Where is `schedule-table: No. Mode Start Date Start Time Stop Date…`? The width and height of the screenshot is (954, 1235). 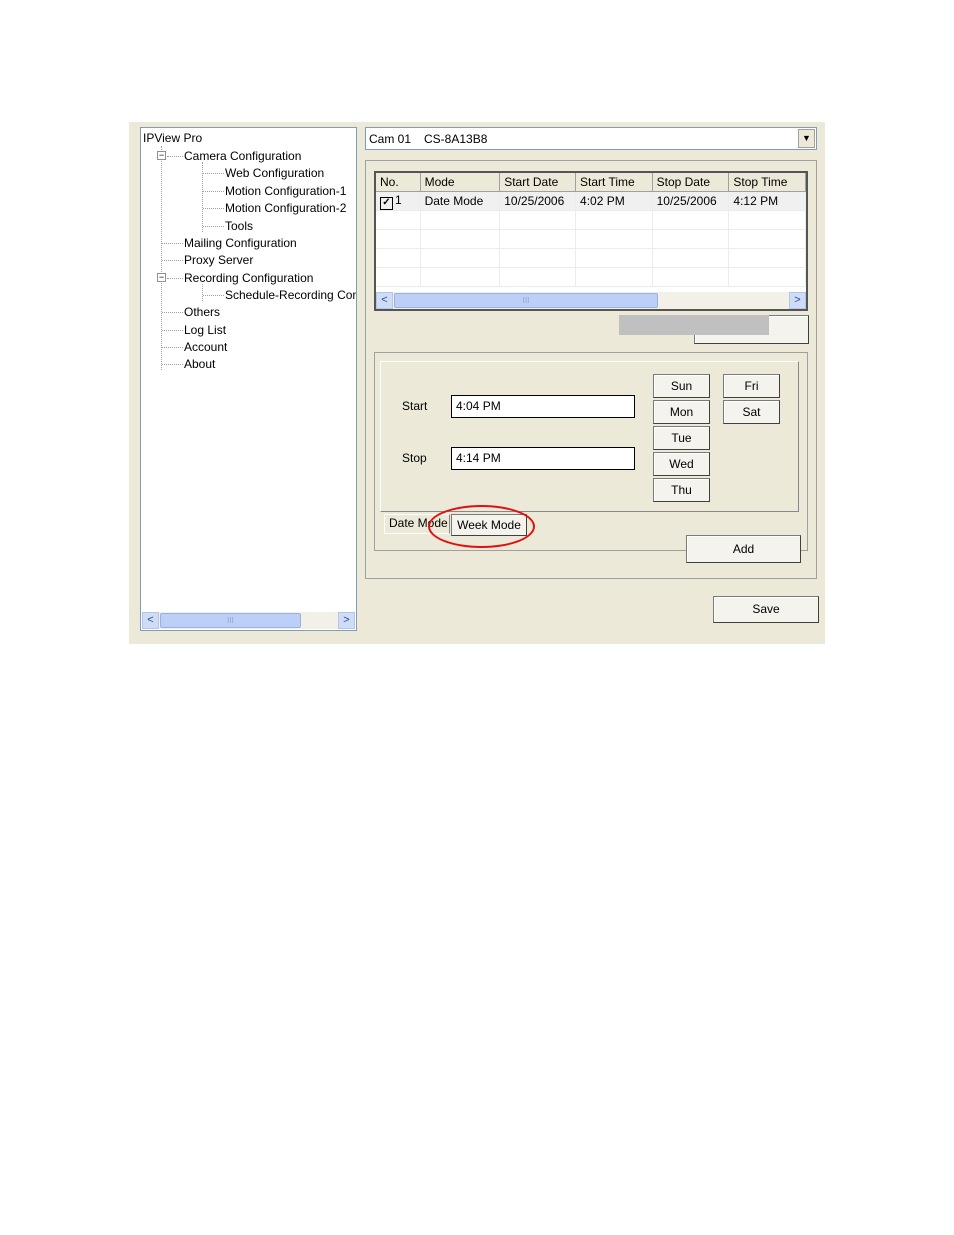 schedule-table: No. Mode Start Date Start Time Stop Date… is located at coordinates (591, 230).